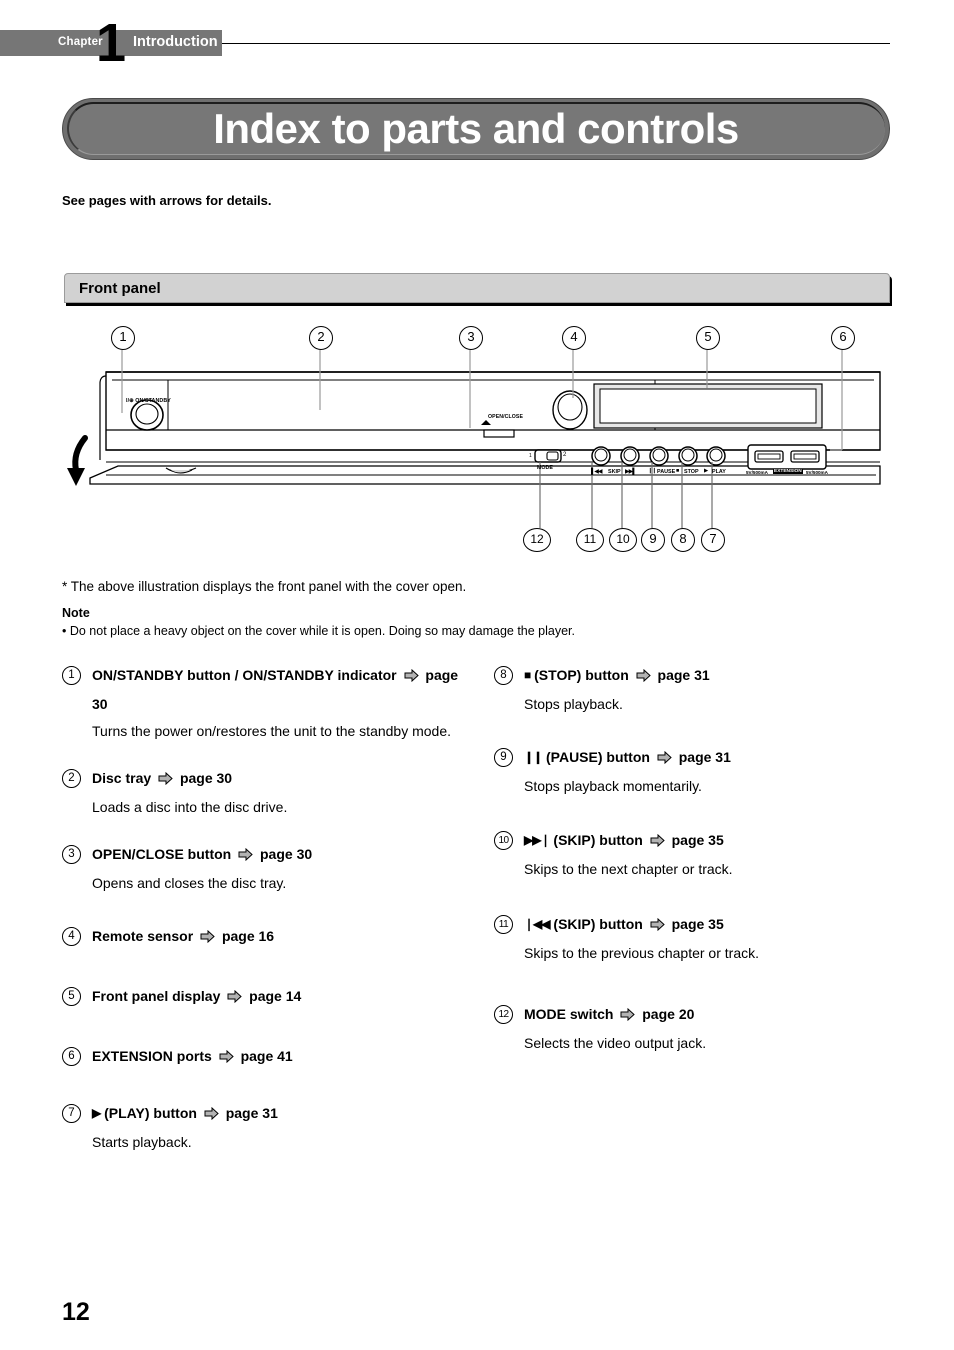 Image resolution: width=954 pixels, height=1350 pixels. I want to click on legend-item-title: Remote sensor, so click(143, 936).